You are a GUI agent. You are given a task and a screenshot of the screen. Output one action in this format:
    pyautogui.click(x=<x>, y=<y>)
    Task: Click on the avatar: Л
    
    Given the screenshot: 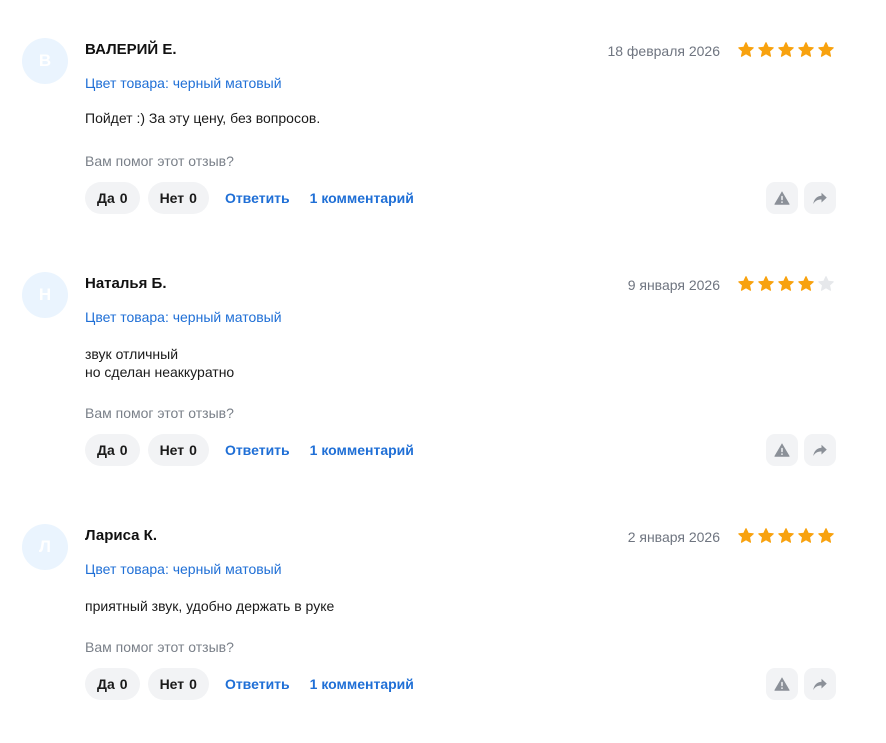 What is the action you would take?
    pyautogui.click(x=45, y=547)
    